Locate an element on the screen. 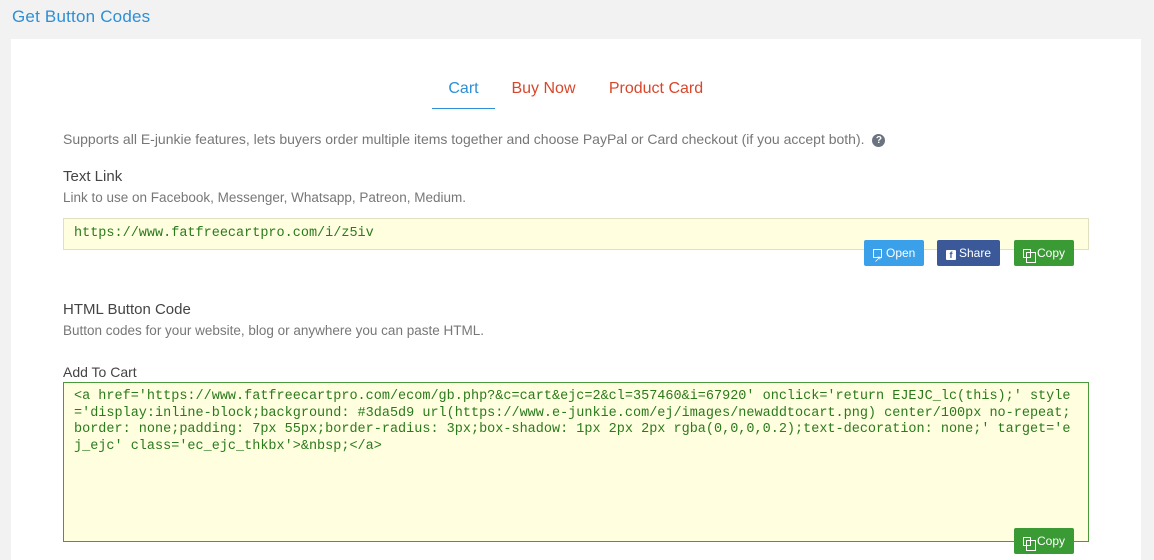  text-link-title: Text Link is located at coordinates (93, 176).